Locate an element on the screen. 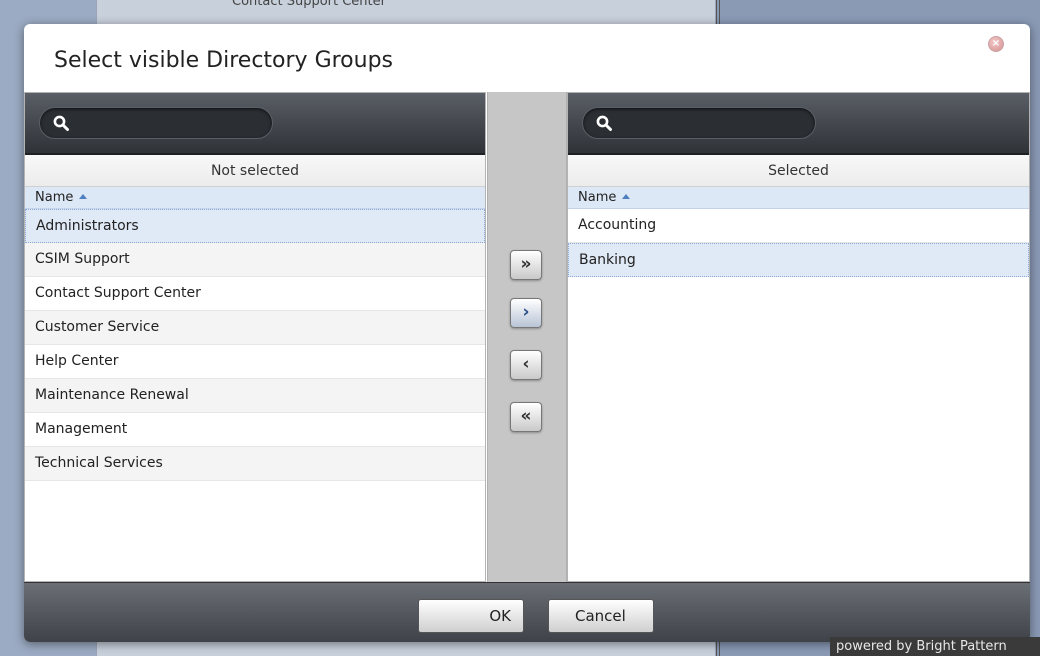 The width and height of the screenshot is (1040, 656). right-search-bar is located at coordinates (798, 124).